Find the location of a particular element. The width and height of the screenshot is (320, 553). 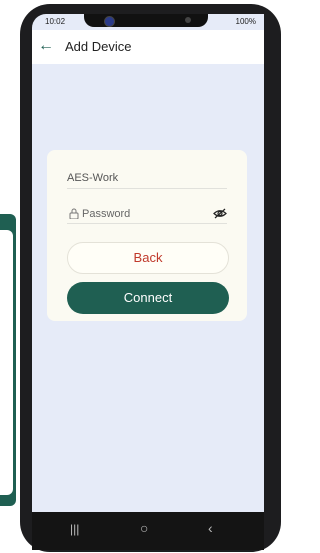

background-card-inner is located at coordinates (6, 362).